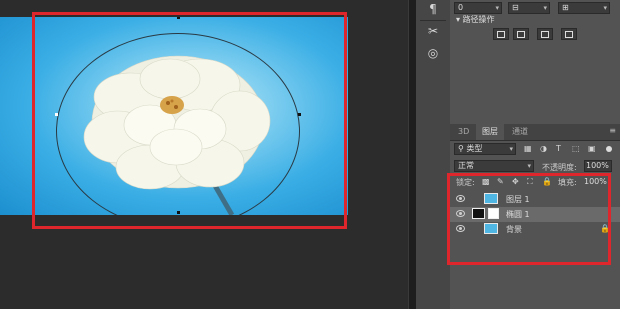 The width and height of the screenshot is (620, 309). I want to click on smart-object-filter-icon: ▣, so click(592, 148).